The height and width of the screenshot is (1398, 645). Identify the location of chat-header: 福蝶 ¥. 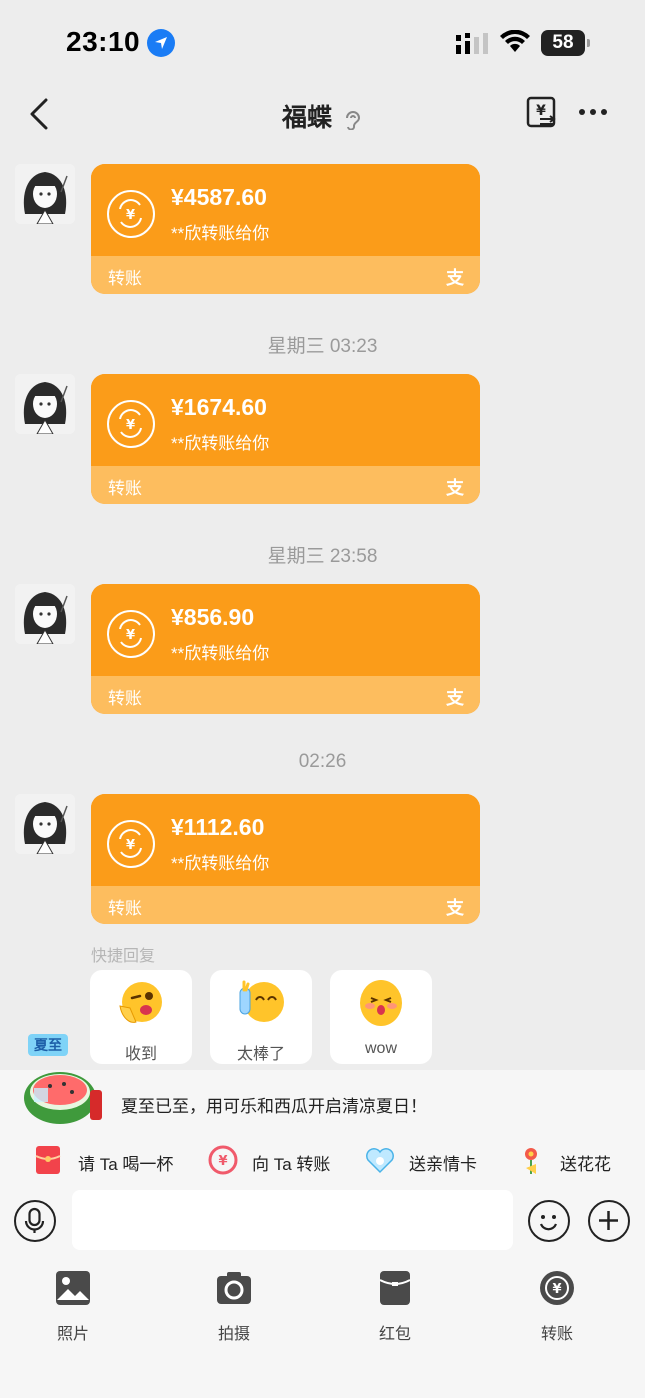
(322, 114).